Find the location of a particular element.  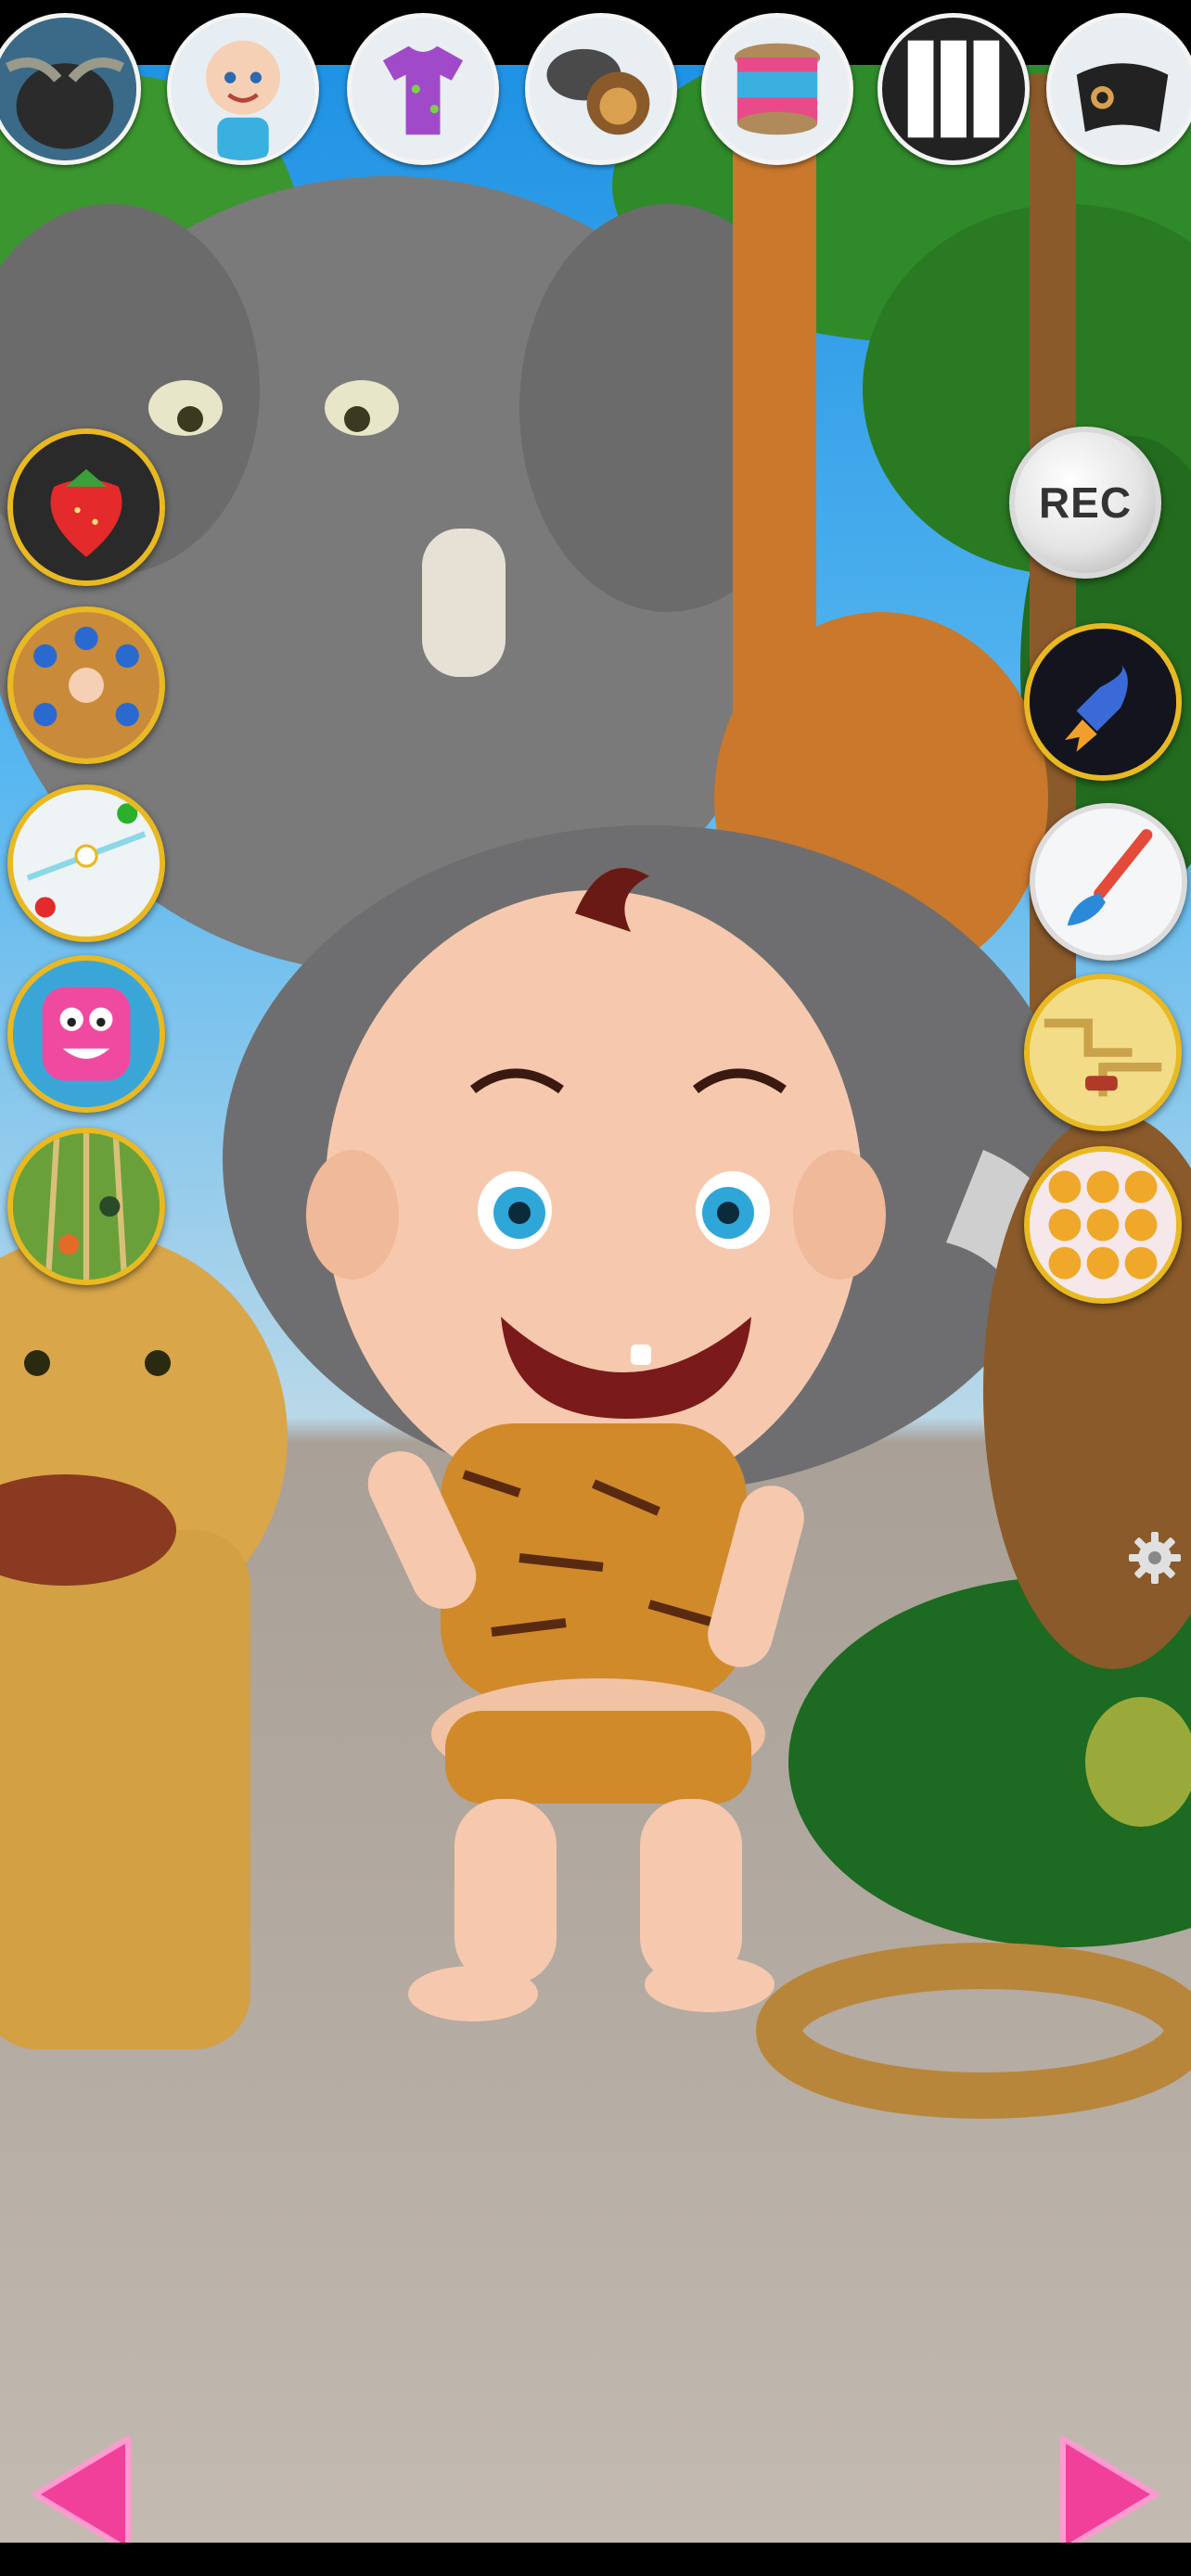

baby-icon is located at coordinates (243, 89).